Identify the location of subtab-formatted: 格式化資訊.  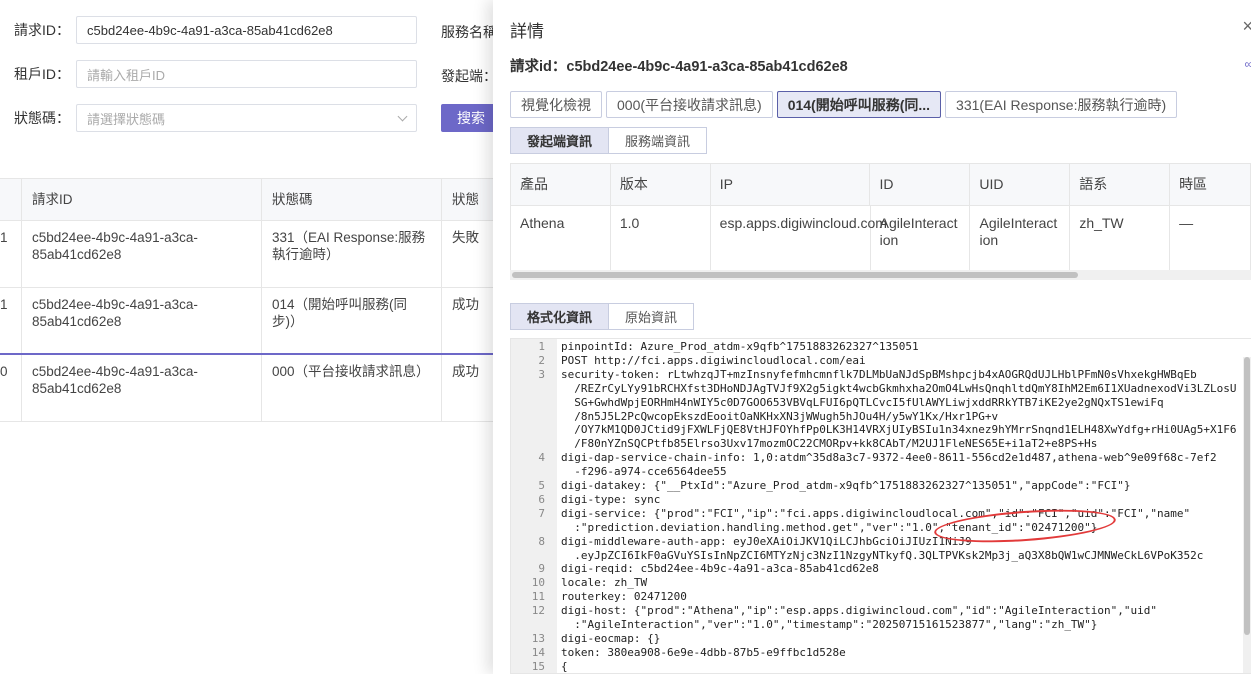
(560, 316).